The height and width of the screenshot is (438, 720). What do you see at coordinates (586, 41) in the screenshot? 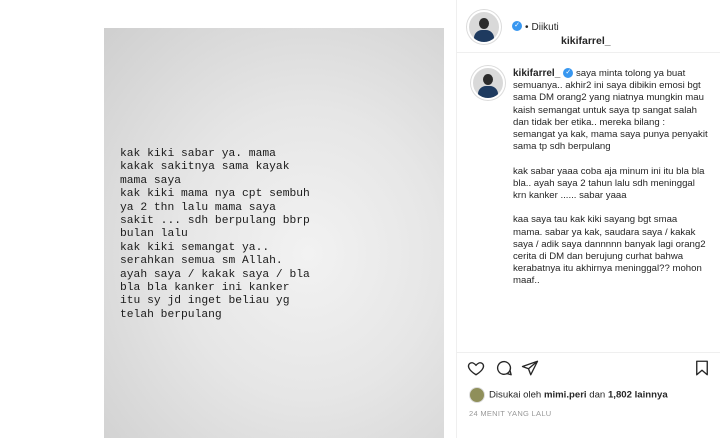
I see `header-username: kikifarrel_` at bounding box center [586, 41].